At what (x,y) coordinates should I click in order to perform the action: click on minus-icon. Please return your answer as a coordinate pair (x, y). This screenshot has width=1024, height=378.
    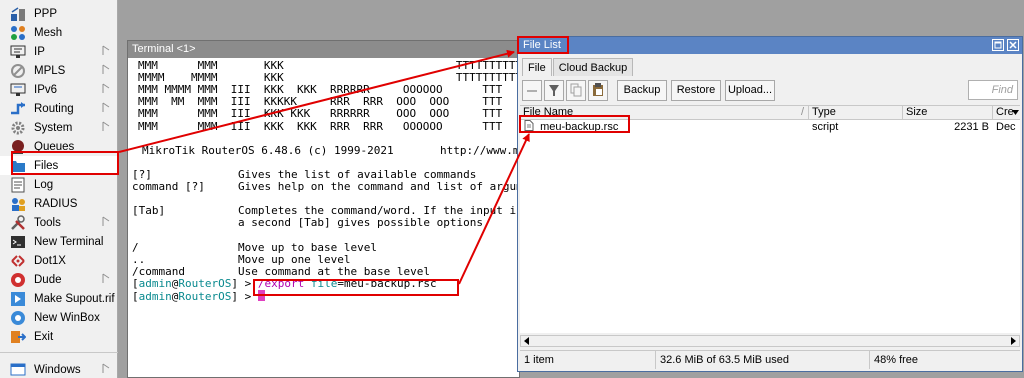
    Looking at the image, I should click on (532, 91).